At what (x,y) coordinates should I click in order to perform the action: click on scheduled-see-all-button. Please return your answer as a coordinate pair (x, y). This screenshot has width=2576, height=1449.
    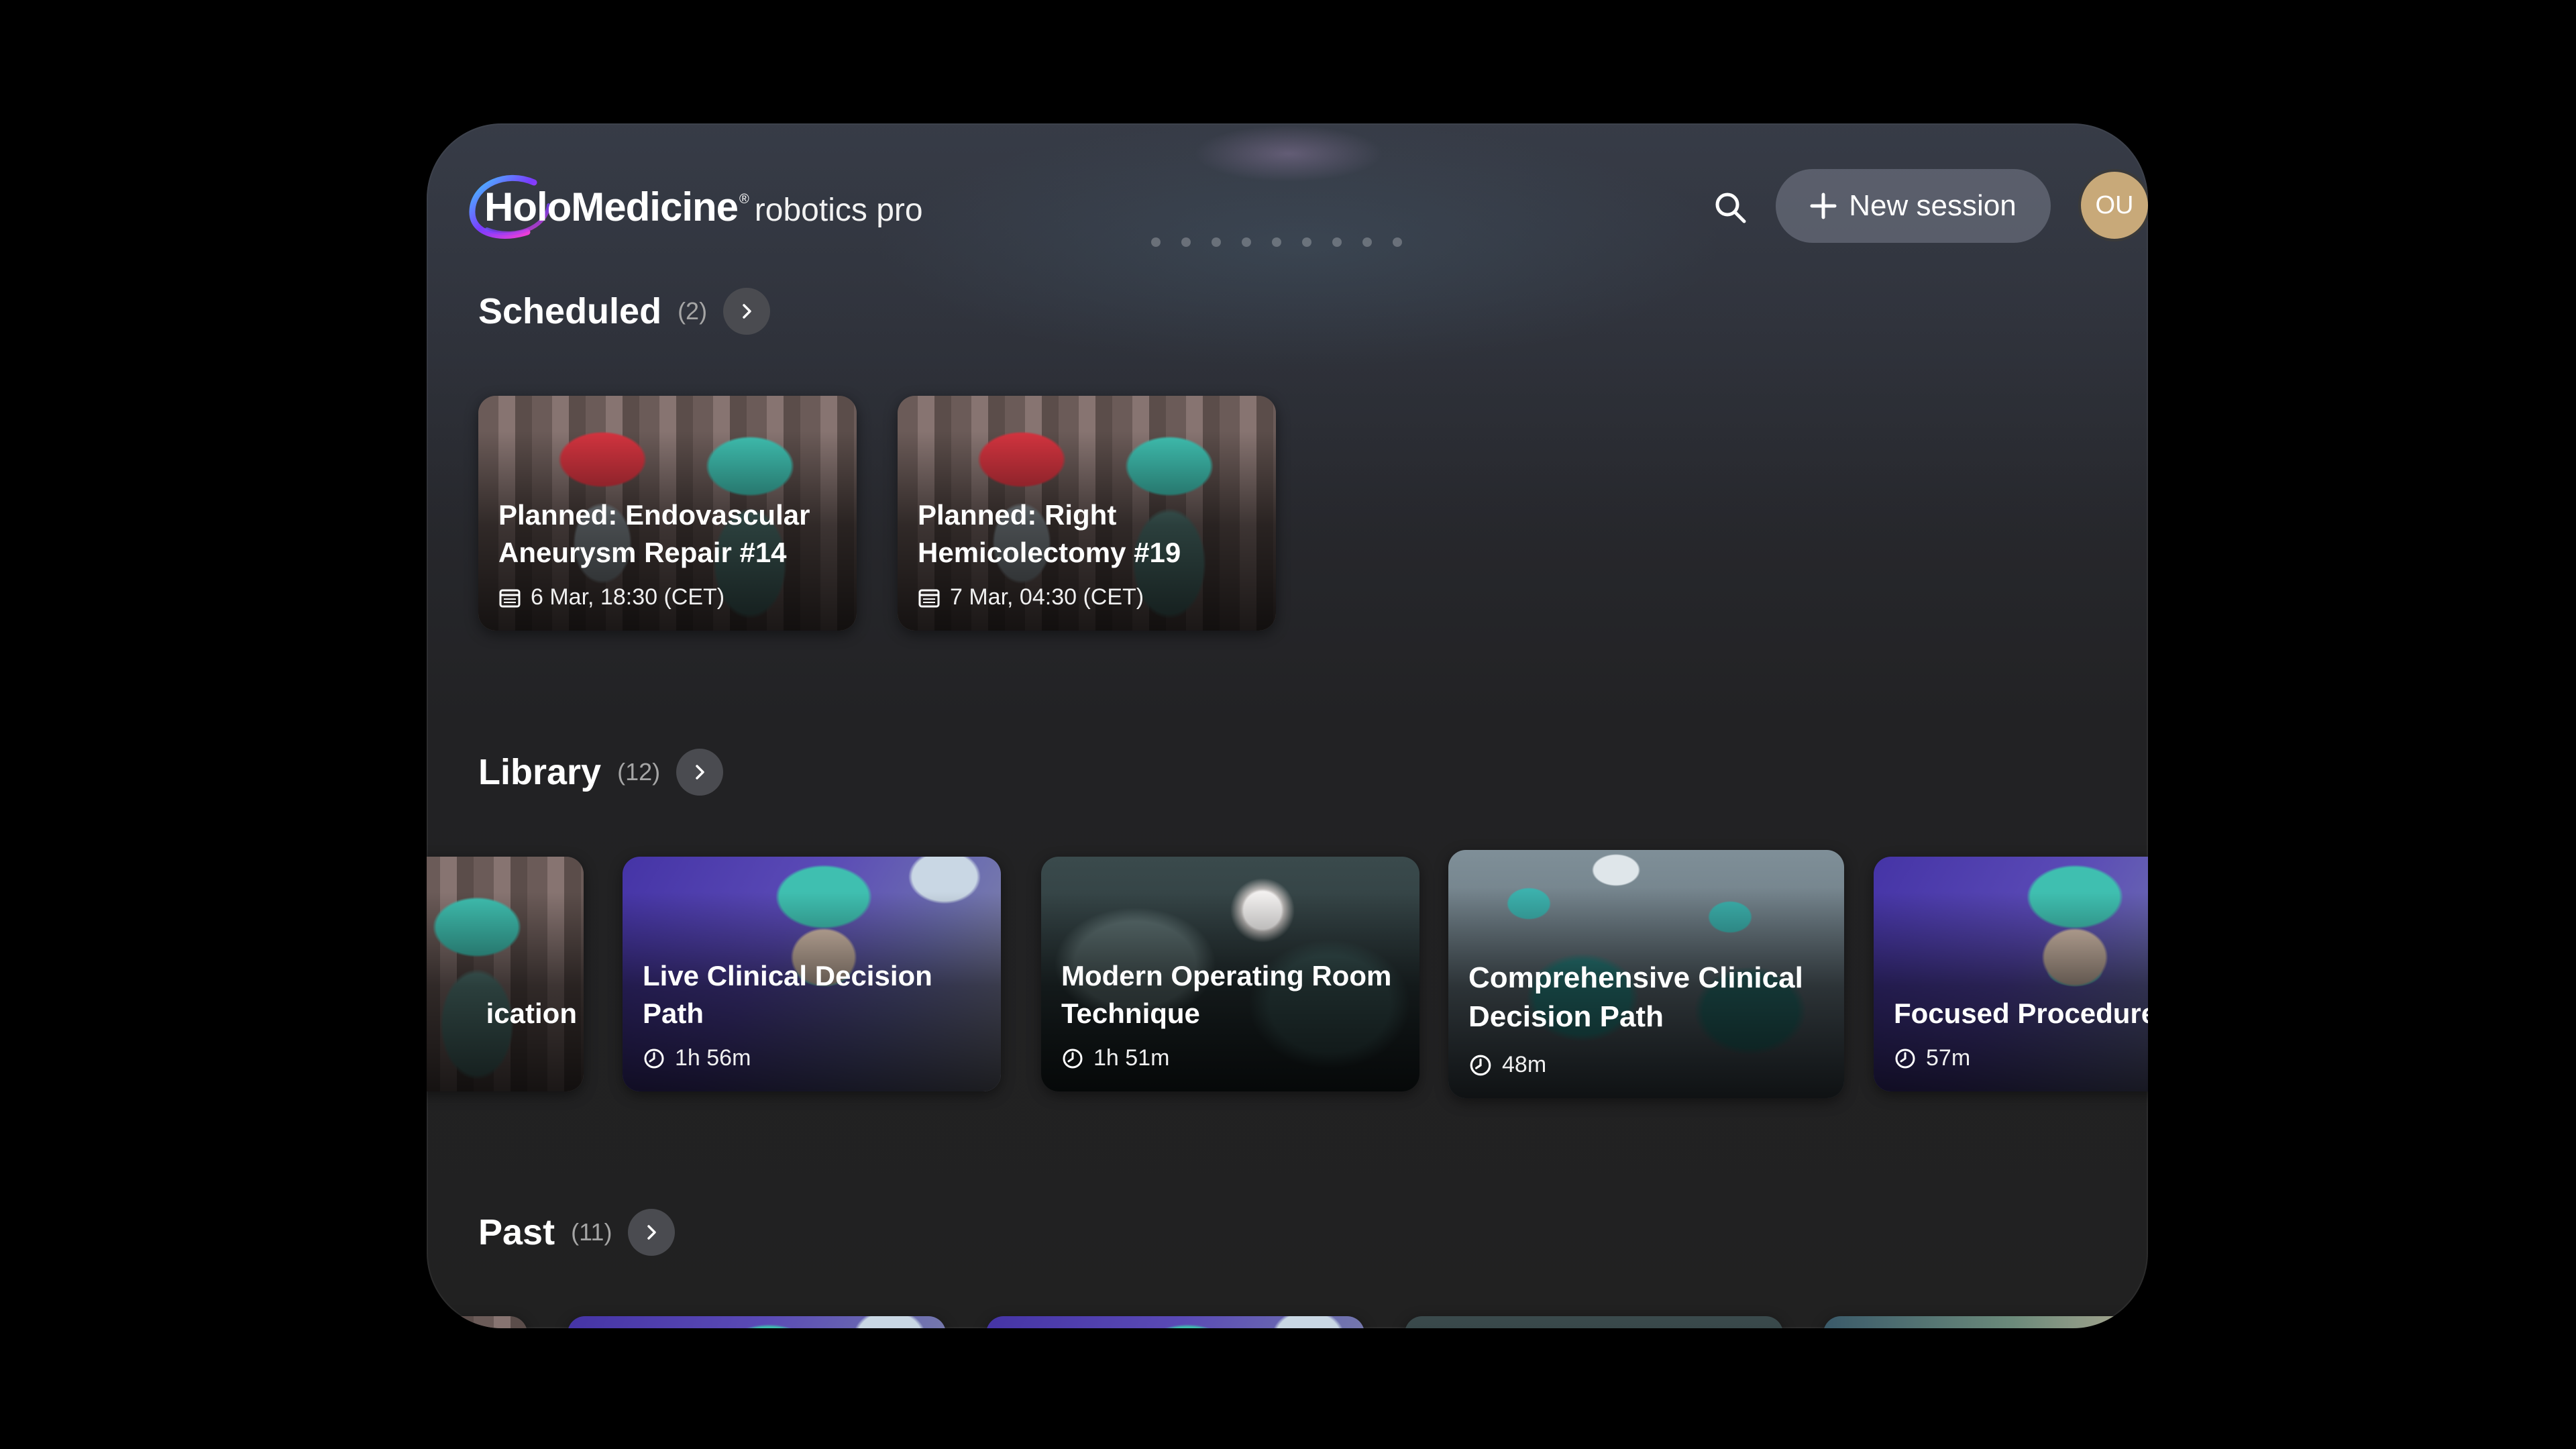
    Looking at the image, I should click on (747, 311).